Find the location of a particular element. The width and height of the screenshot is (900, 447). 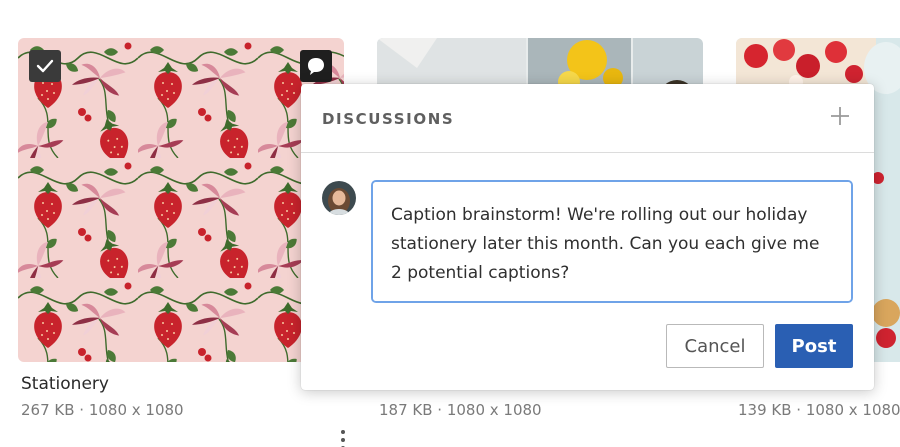

avatar is located at coordinates (339, 198).